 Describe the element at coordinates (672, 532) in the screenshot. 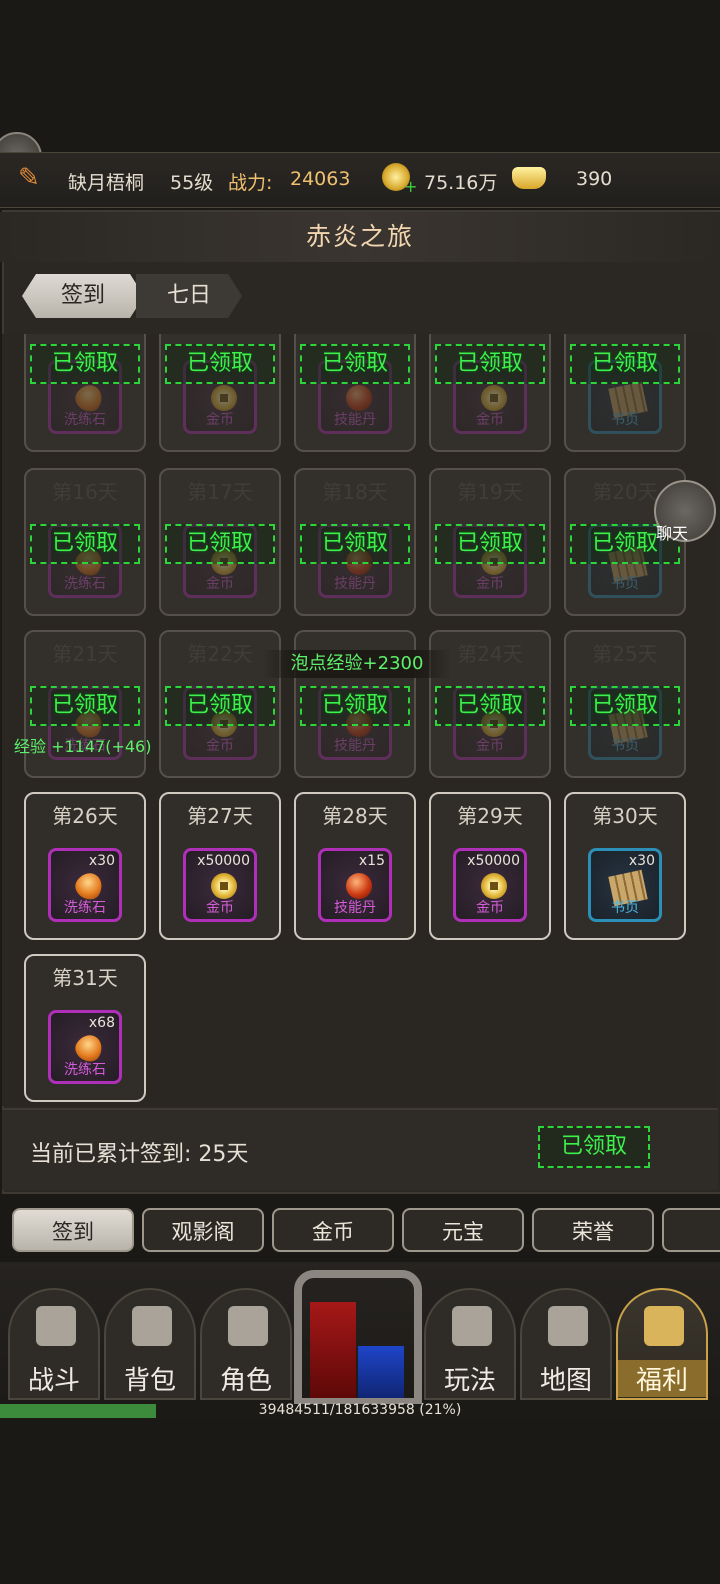

I see `chat-label: 聊天` at that location.